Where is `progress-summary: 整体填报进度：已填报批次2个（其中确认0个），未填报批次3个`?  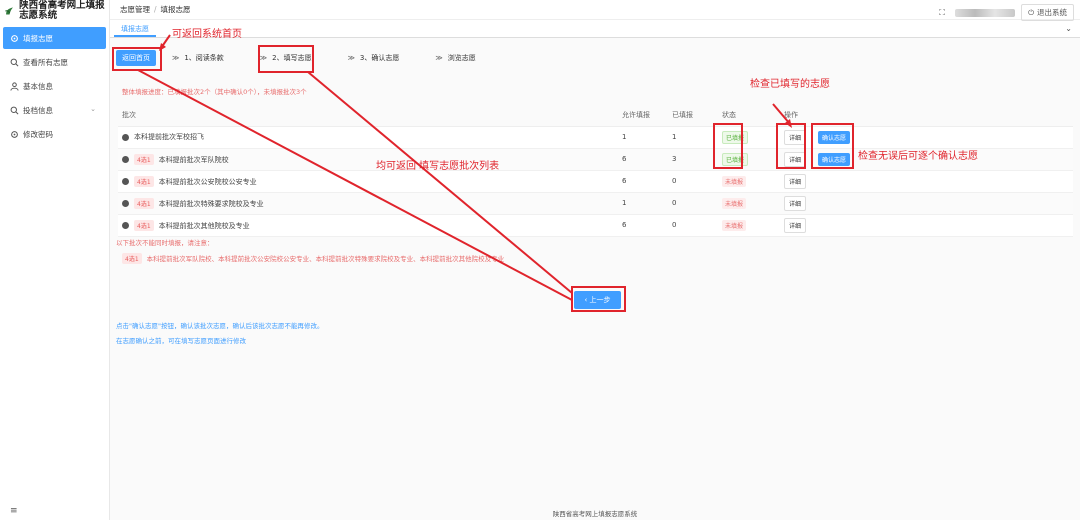
progress-summary: 整体填报进度：已填报批次2个（其中确认0个），未填报批次3个 is located at coordinates (214, 92).